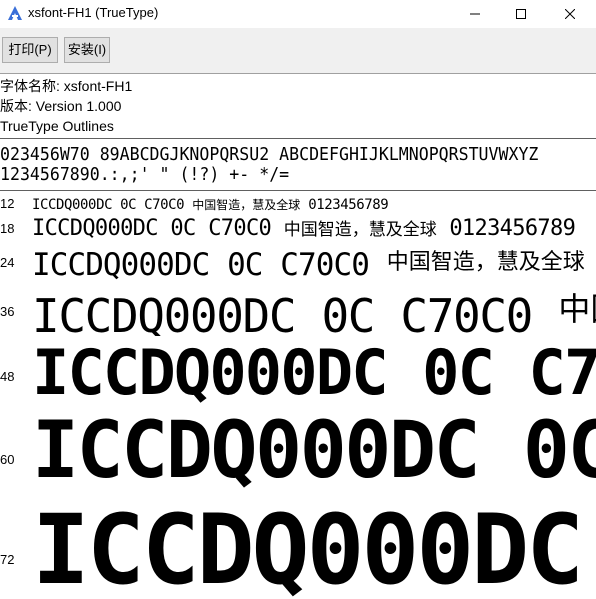 This screenshot has width=596, height=599. What do you see at coordinates (30, 50) in the screenshot?
I see `print-button: 打印(P)` at bounding box center [30, 50].